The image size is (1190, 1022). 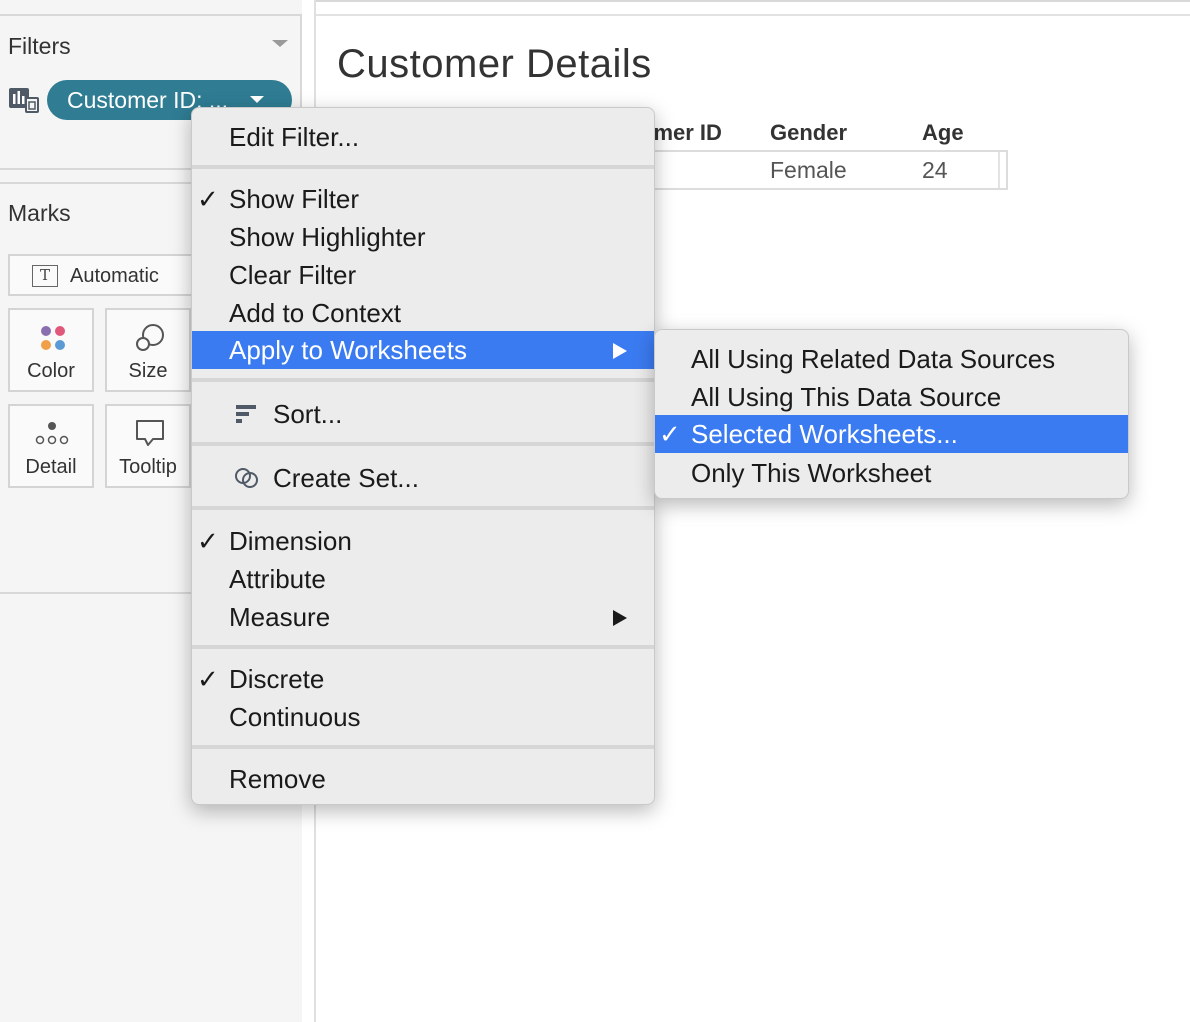 What do you see at coordinates (999, 170) in the screenshot?
I see `column-divider` at bounding box center [999, 170].